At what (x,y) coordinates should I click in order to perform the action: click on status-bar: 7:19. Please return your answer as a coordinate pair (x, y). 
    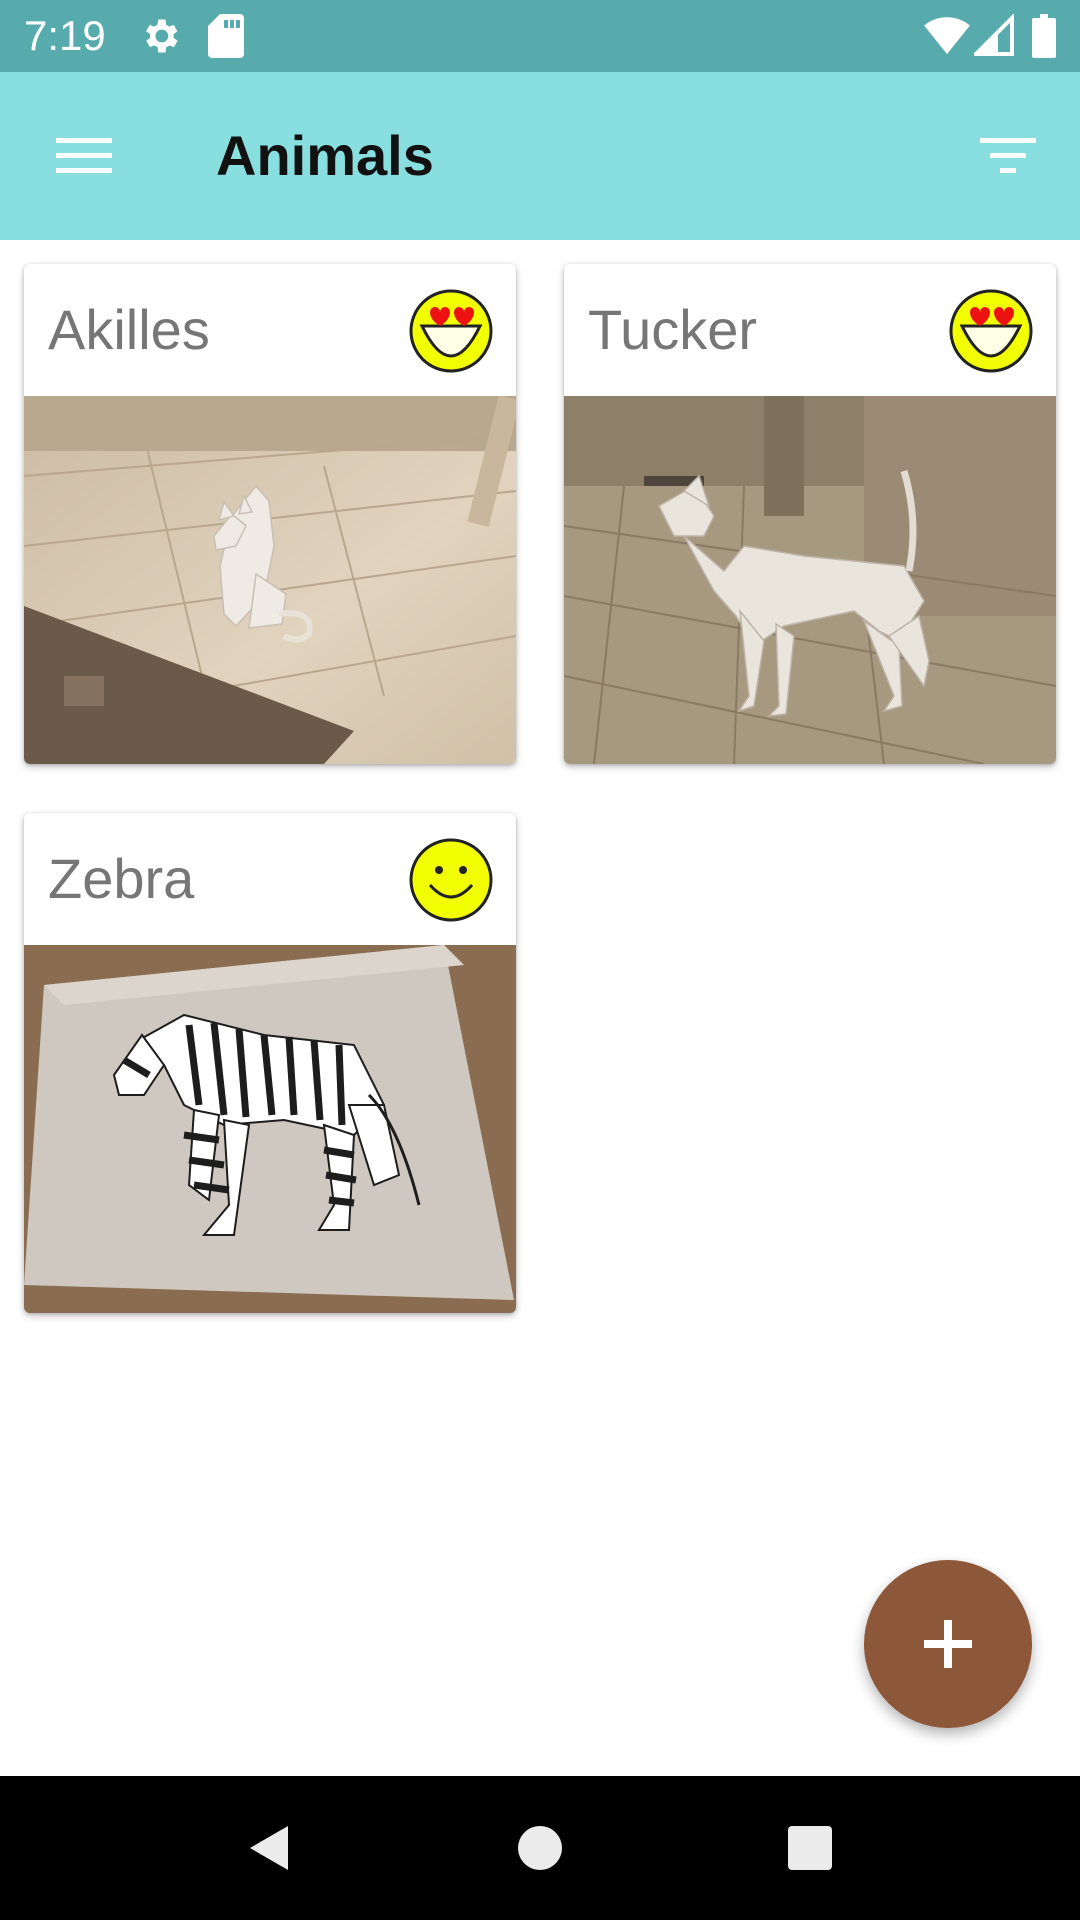
    Looking at the image, I should click on (540, 36).